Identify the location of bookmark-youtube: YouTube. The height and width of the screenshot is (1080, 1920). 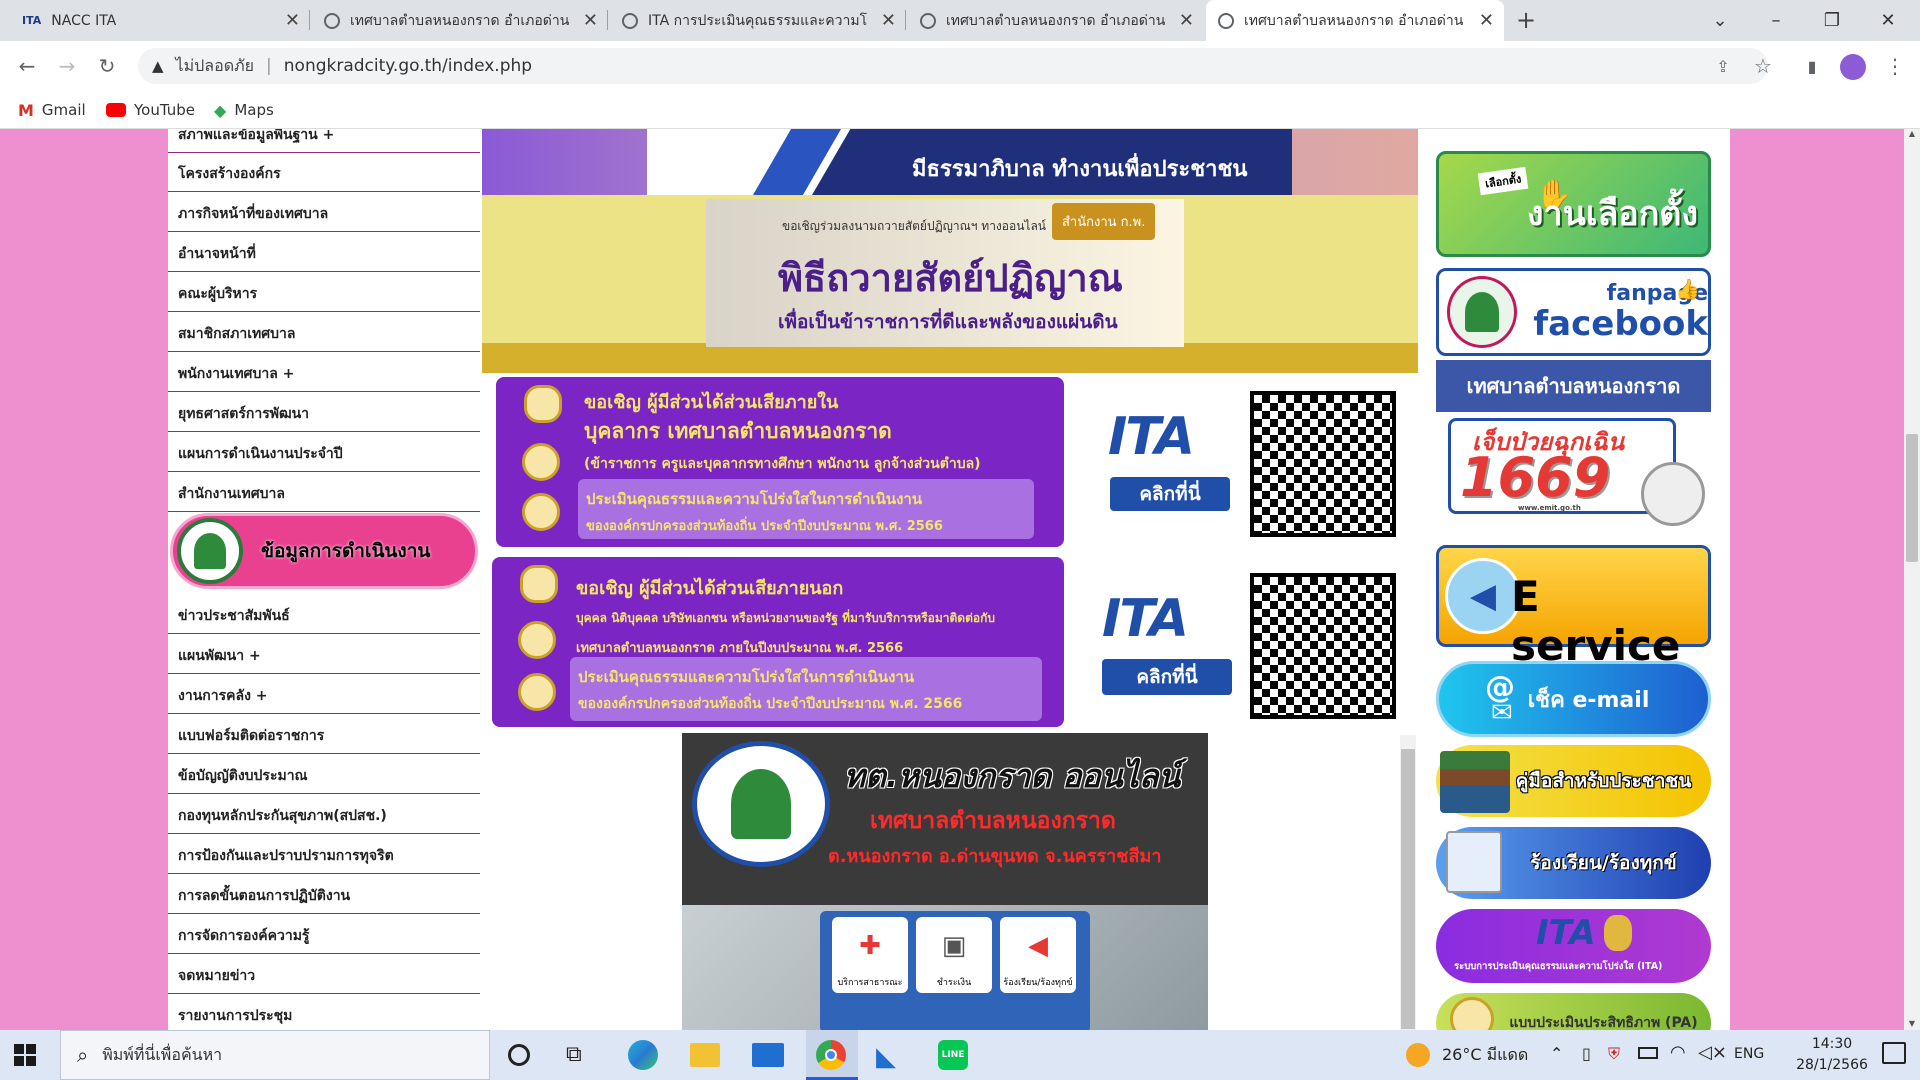
(150, 110).